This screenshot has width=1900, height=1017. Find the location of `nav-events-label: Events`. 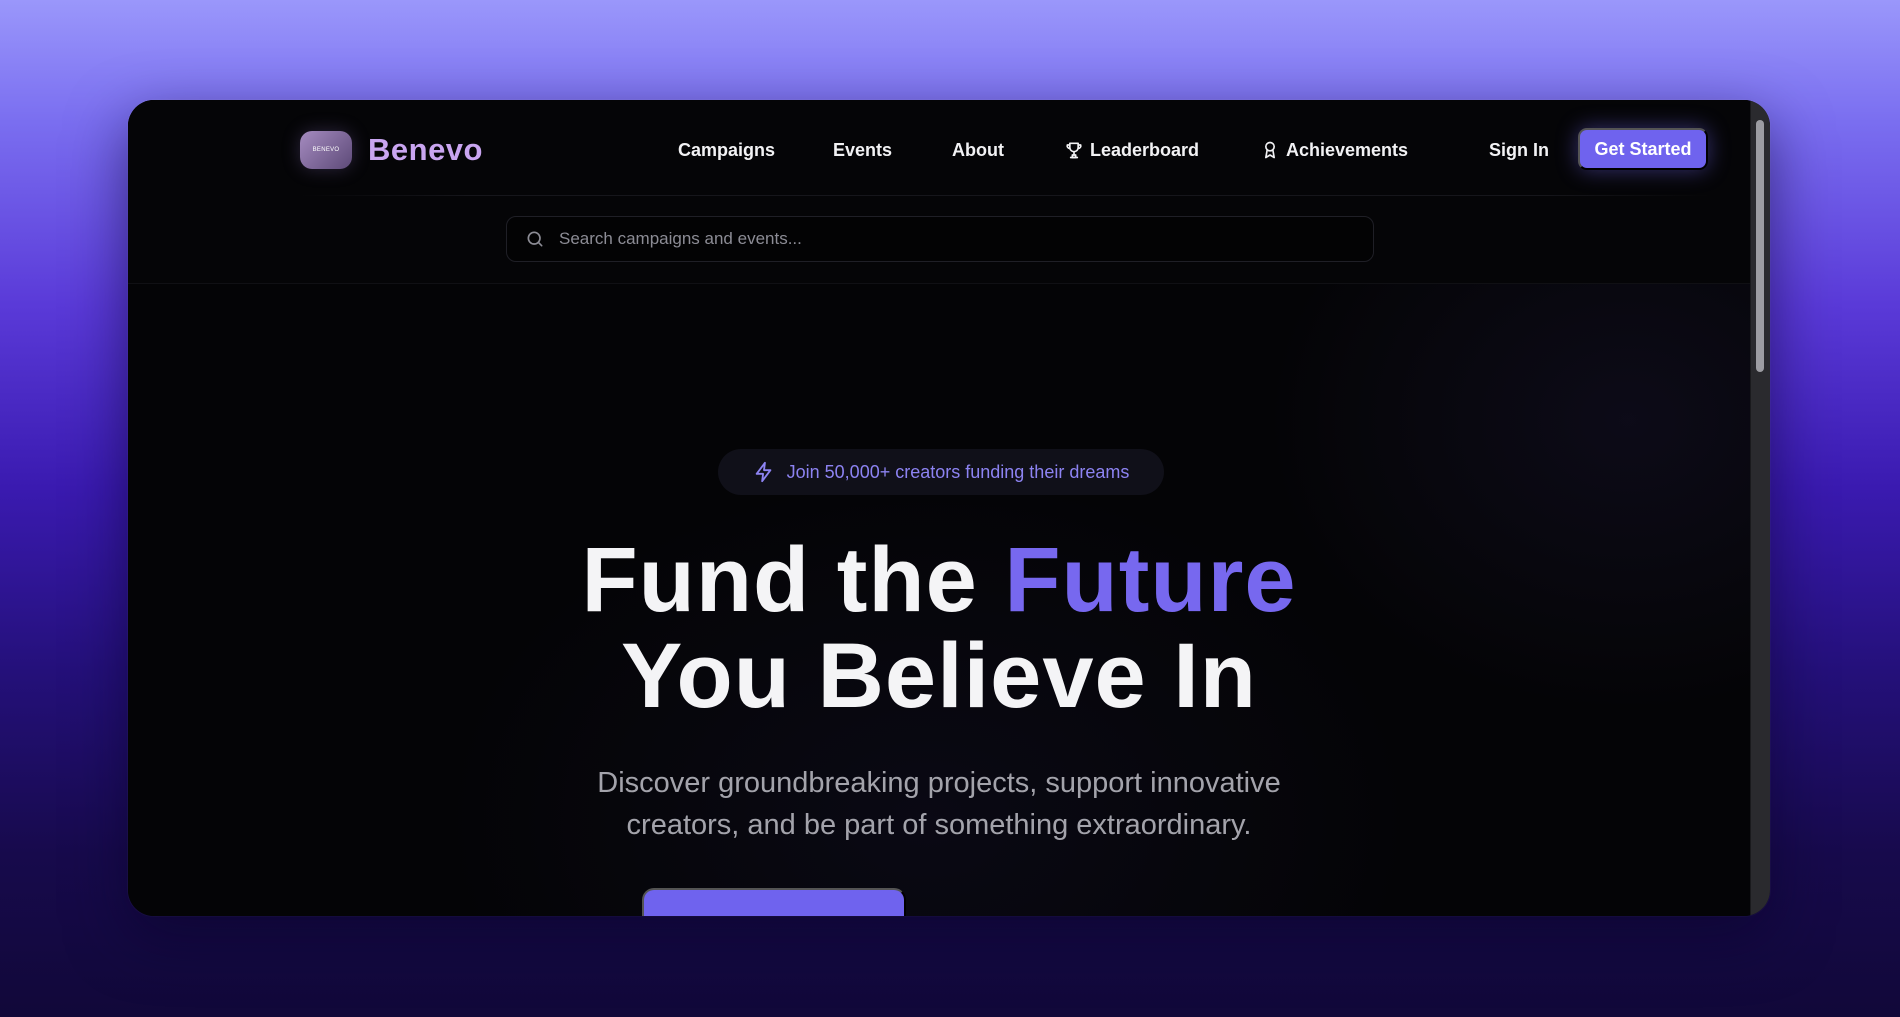

nav-events-label: Events is located at coordinates (863, 149).